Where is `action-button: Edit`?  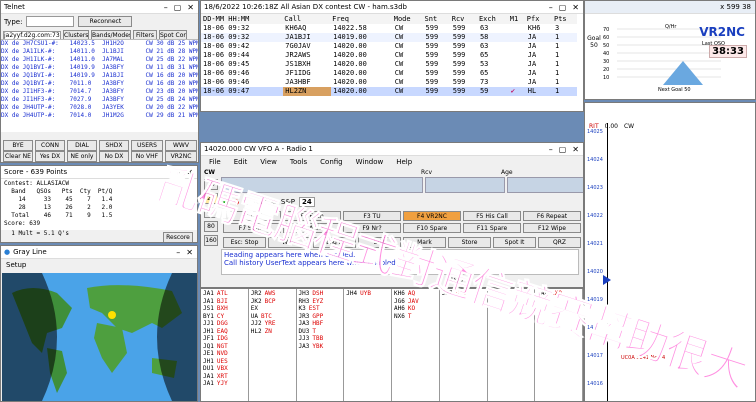
action-button: Edit is located at coordinates (379, 242).